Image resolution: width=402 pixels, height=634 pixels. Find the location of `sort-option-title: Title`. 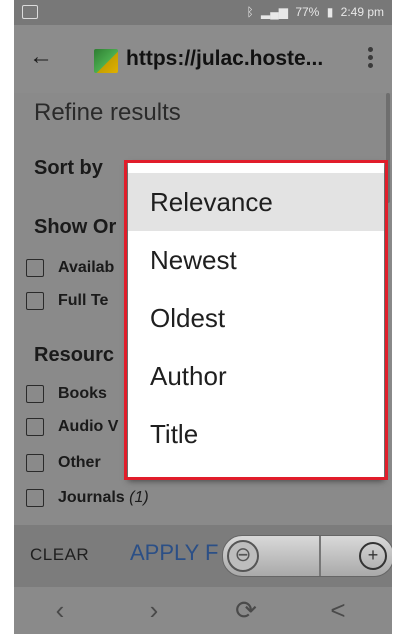

sort-option-title: Title is located at coordinates (256, 434).